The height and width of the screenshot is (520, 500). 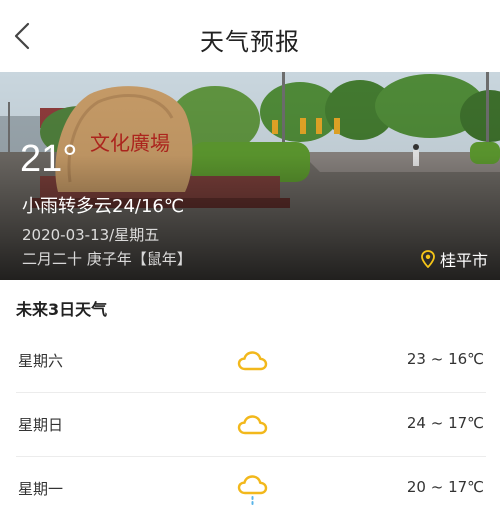 I want to click on forecast-day: 星期六, so click(x=41, y=361).